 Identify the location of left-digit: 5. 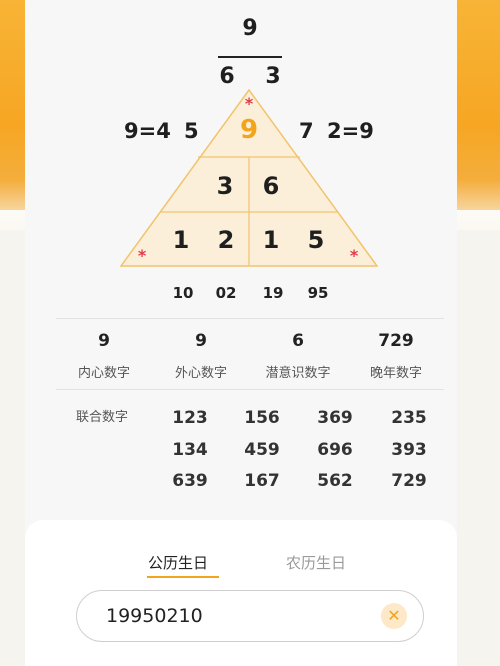
(191, 131).